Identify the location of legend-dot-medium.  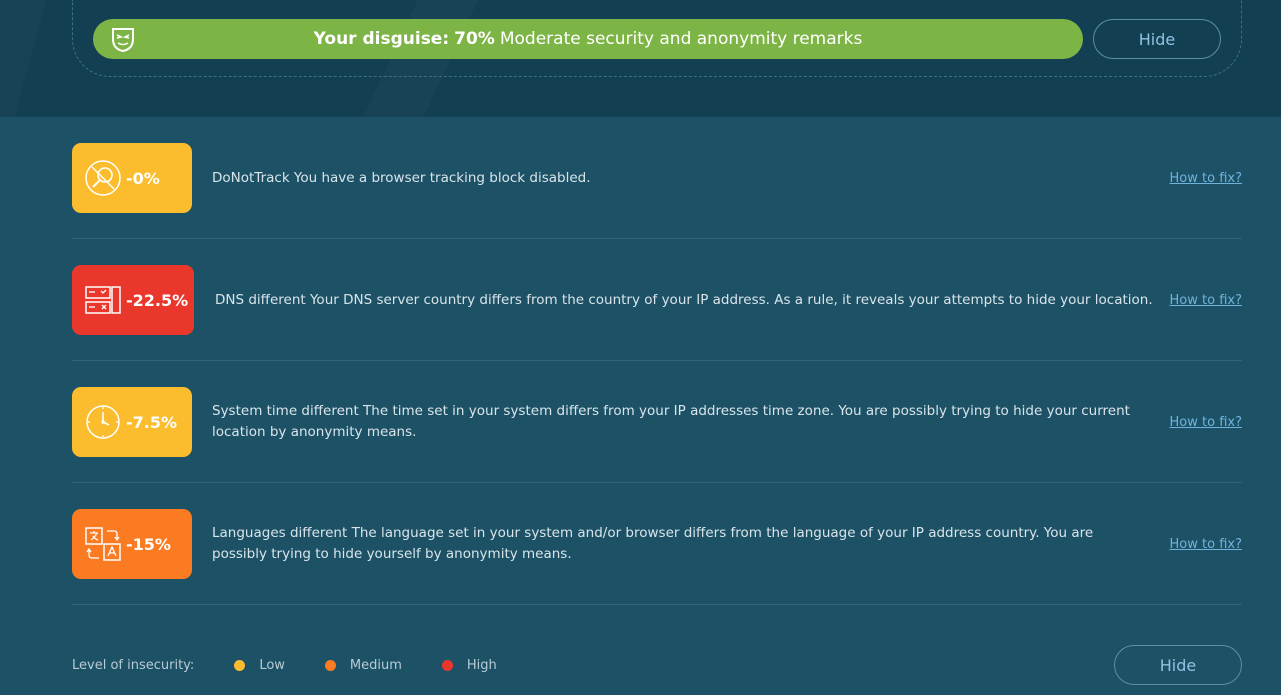
(330, 665).